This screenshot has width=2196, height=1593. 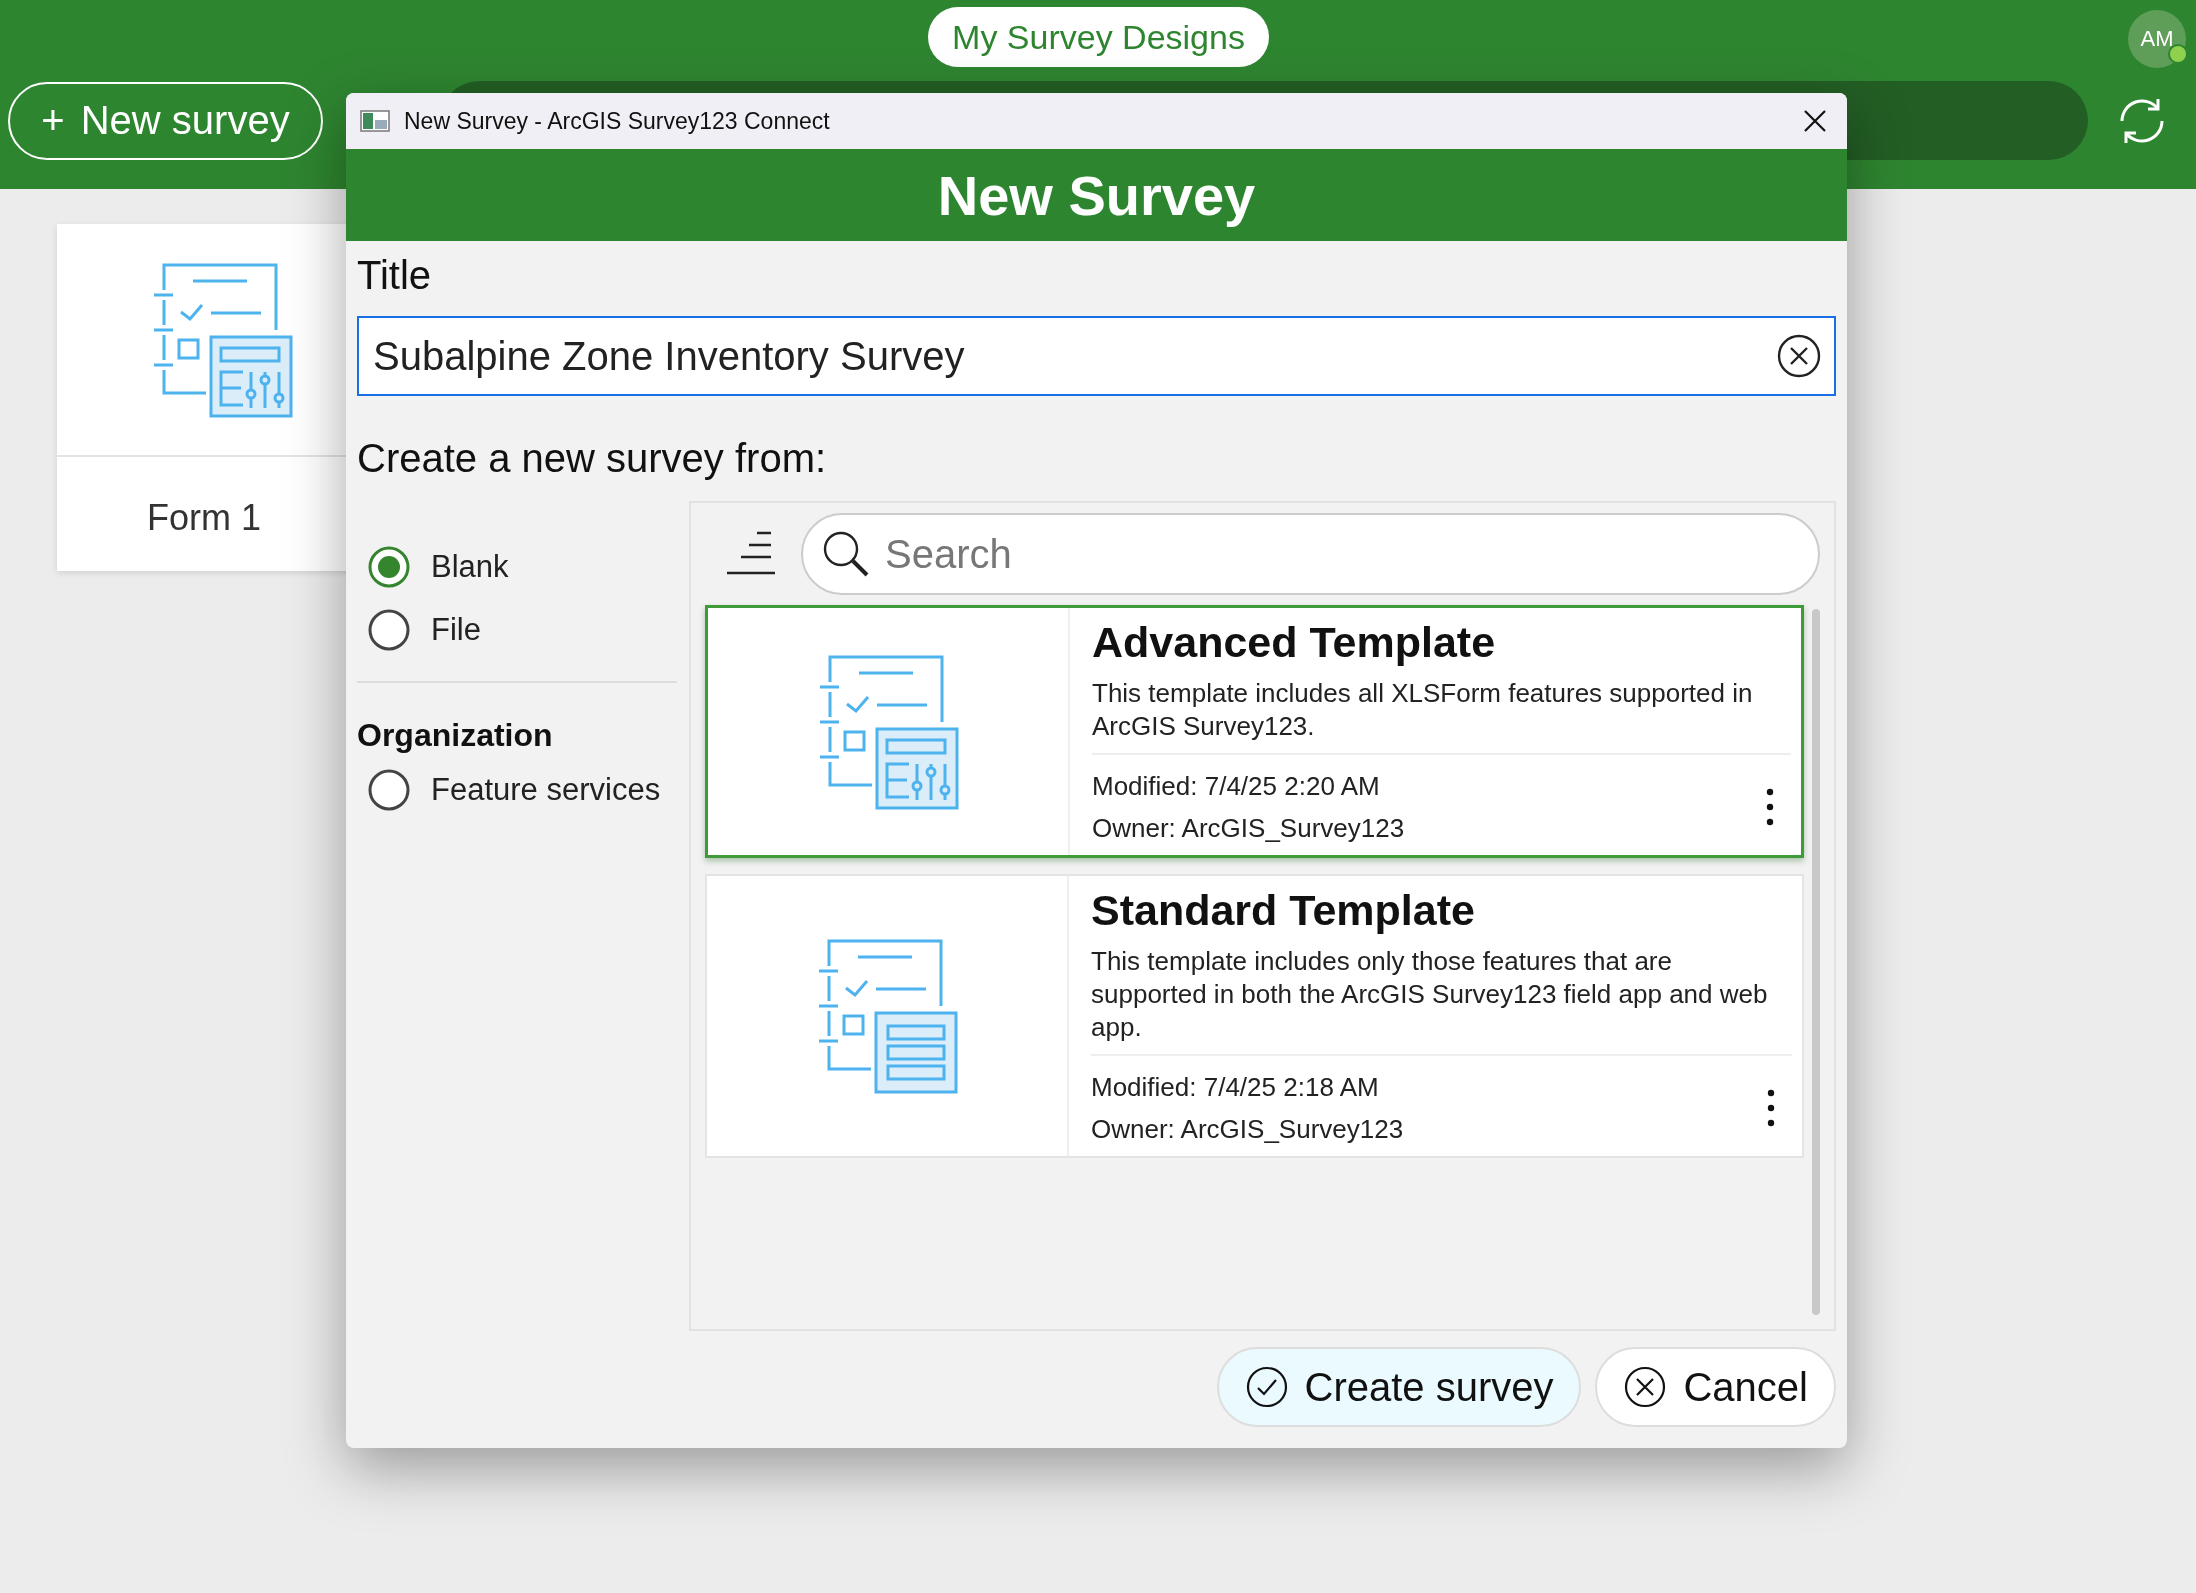 I want to click on template-card: Standard Template This template includes only those features that are supported in both the ArcGIS Survey123 field app and web app. Modified: 7/4/25 2:18 AM Owner: ArcGIS_Survey123, so click(x=1254, y=1016).